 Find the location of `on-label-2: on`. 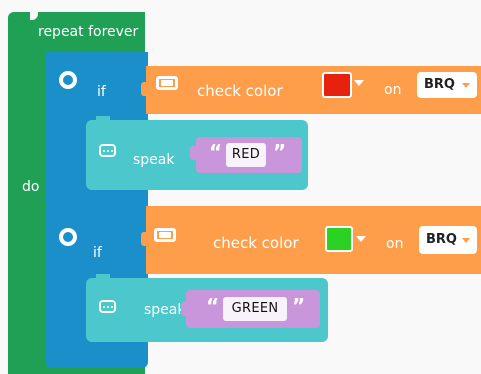

on-label-2: on is located at coordinates (395, 244).